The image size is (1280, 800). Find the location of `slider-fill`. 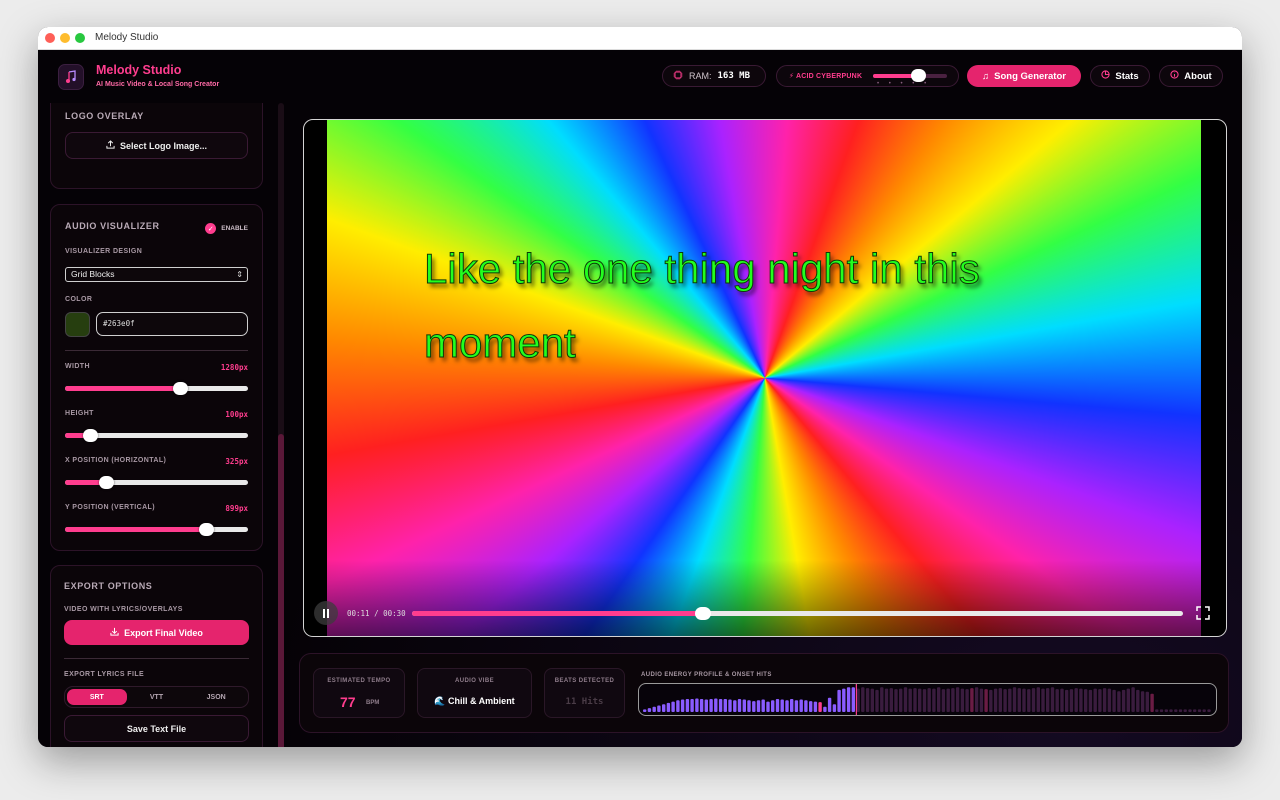

slider-fill is located at coordinates (123, 388).